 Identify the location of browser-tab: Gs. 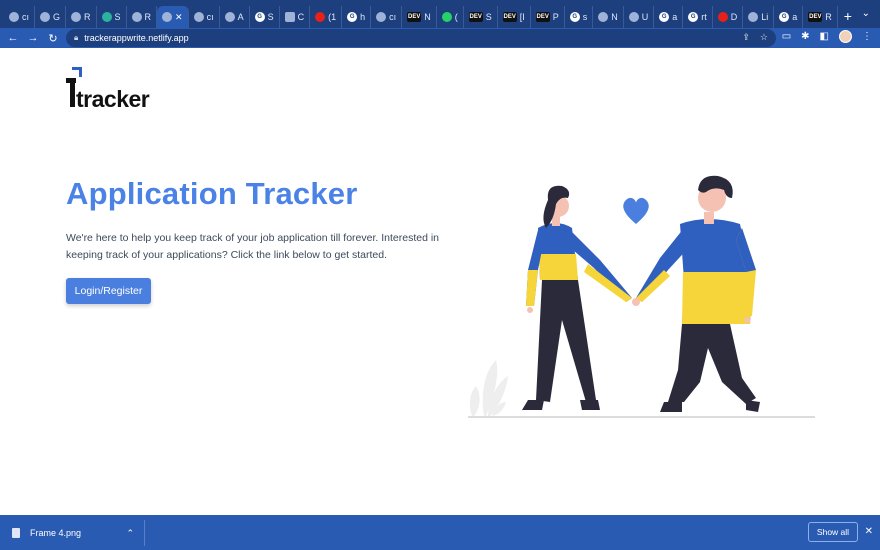
(579, 17).